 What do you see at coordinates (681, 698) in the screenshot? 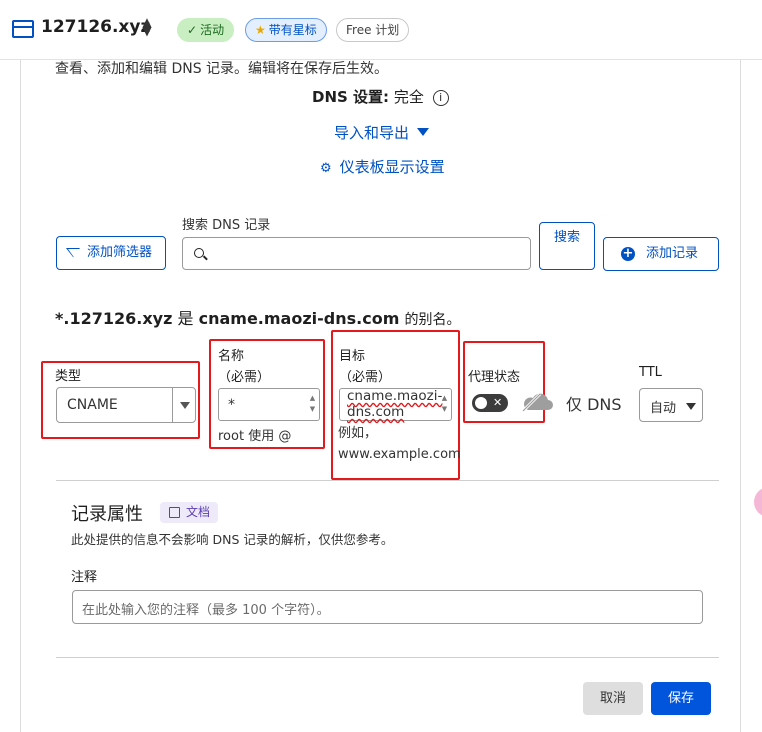
I see `save-button: 保存` at bounding box center [681, 698].